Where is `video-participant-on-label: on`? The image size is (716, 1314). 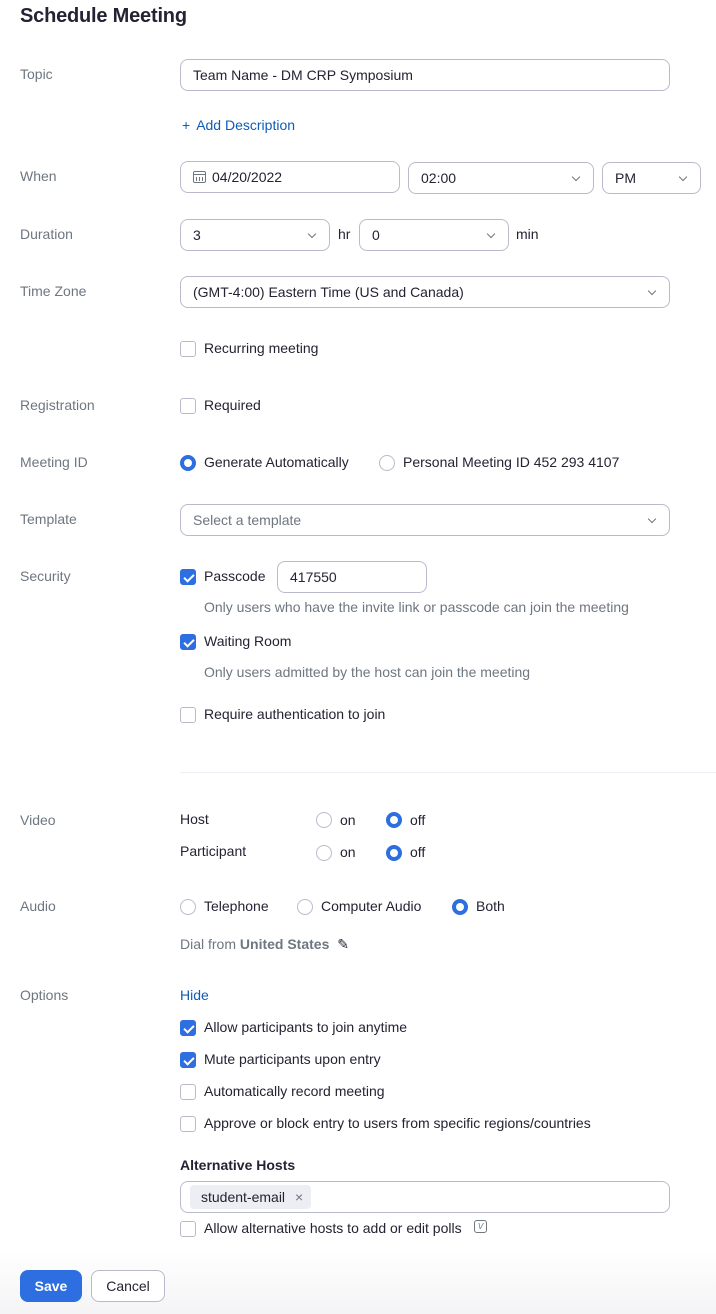 video-participant-on-label: on is located at coordinates (348, 852).